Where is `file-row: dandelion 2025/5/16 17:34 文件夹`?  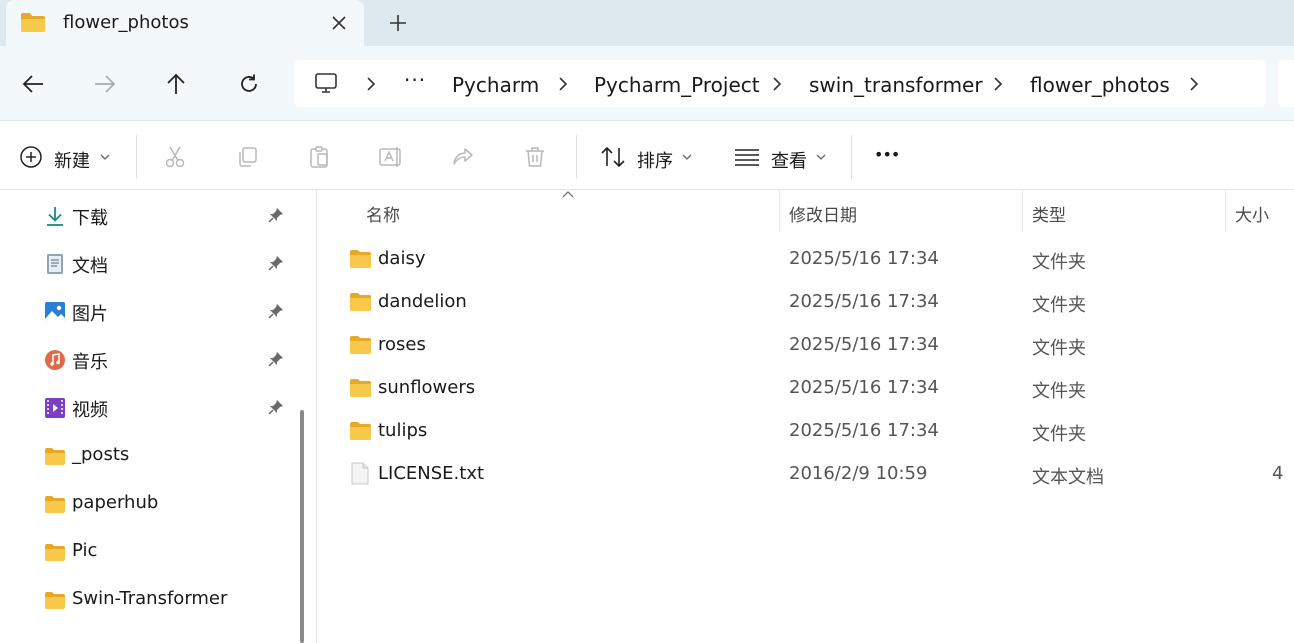 file-row: dandelion 2025/5/16 17:34 文件夹 is located at coordinates (805, 302).